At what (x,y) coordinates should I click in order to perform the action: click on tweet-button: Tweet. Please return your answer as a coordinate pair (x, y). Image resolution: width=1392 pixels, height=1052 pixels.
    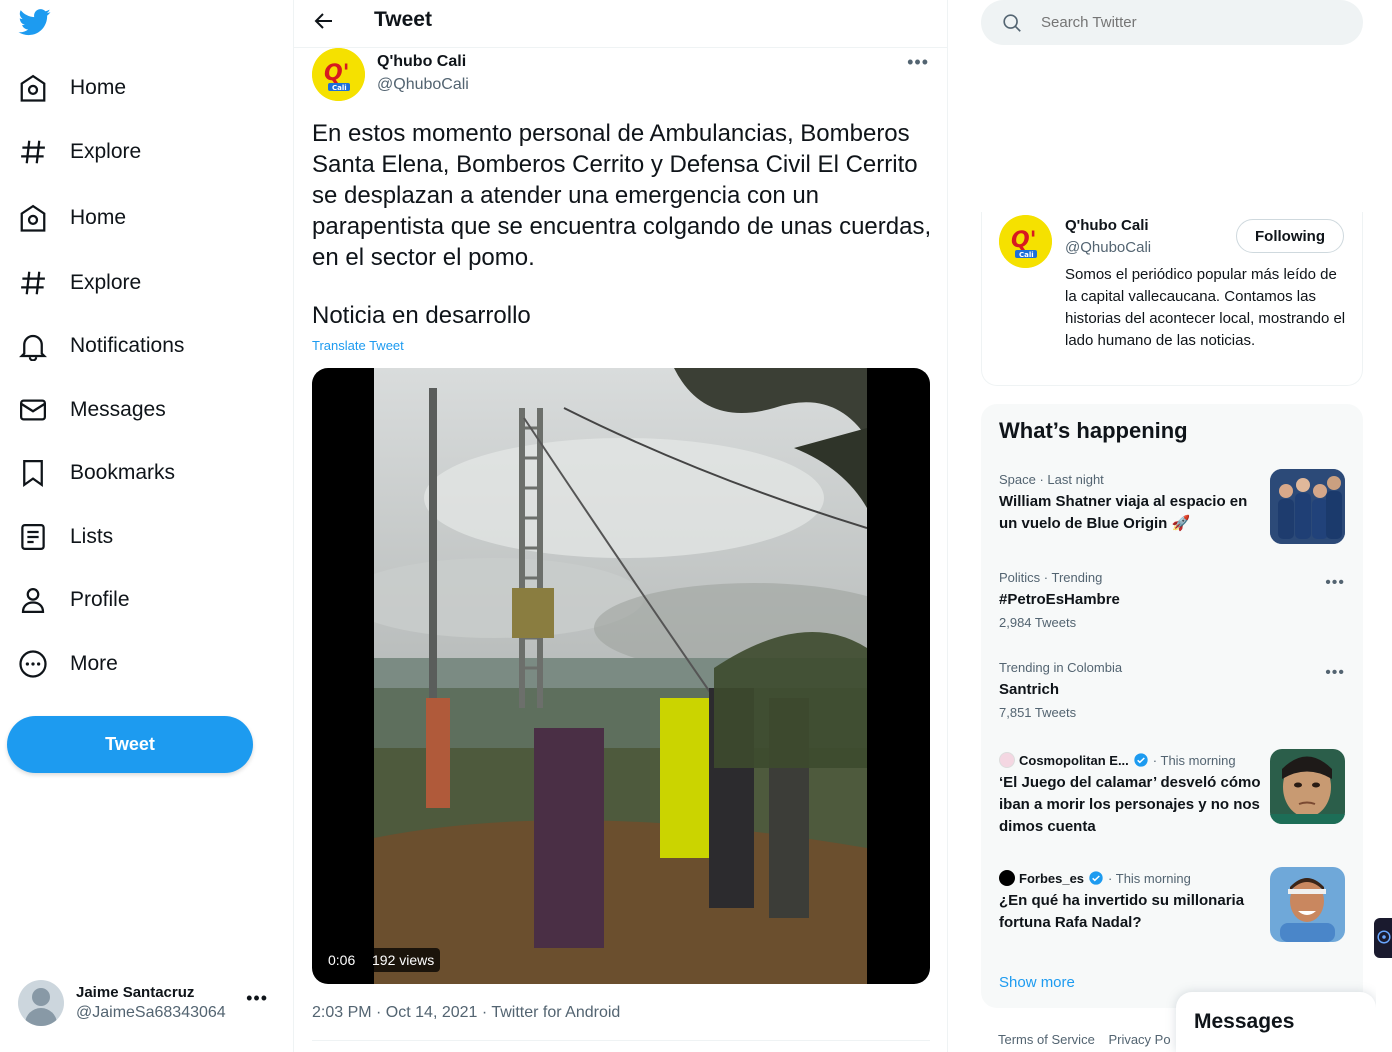
    Looking at the image, I should click on (130, 744).